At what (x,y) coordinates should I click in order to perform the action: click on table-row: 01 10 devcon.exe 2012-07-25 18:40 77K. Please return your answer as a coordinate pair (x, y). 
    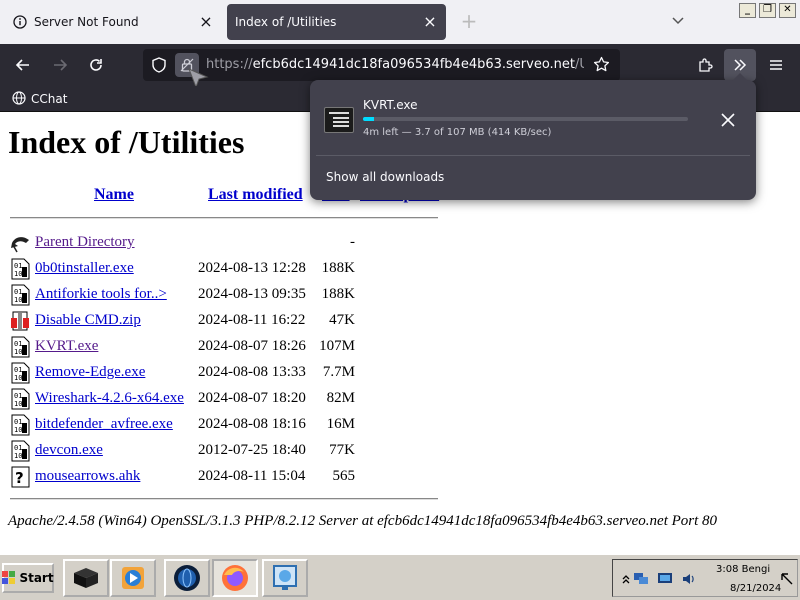
    Looking at the image, I should click on (225, 451).